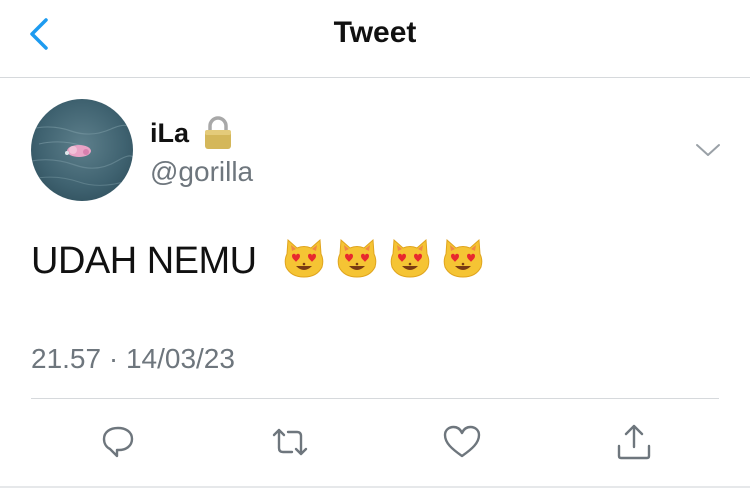  Describe the element at coordinates (201, 172) in the screenshot. I see `username: @gorilla` at that location.